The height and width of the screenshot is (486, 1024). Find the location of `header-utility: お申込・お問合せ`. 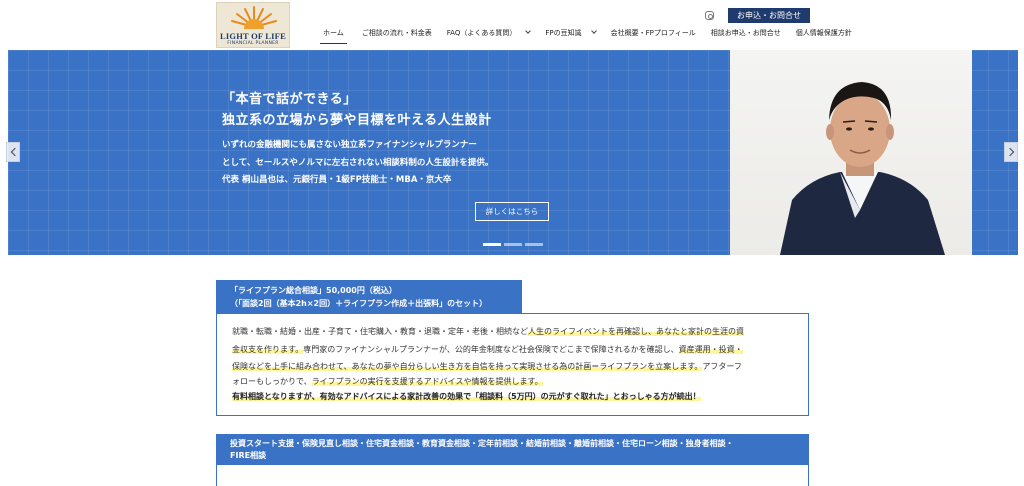

header-utility: お申込・お問合せ is located at coordinates (757, 15).